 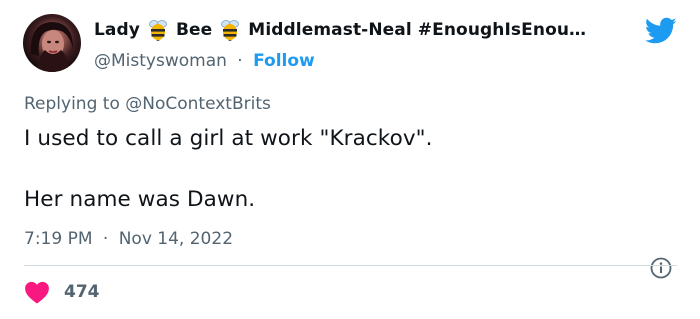 I want to click on tweet-date: Nov 14, 2022, so click(x=176, y=239).